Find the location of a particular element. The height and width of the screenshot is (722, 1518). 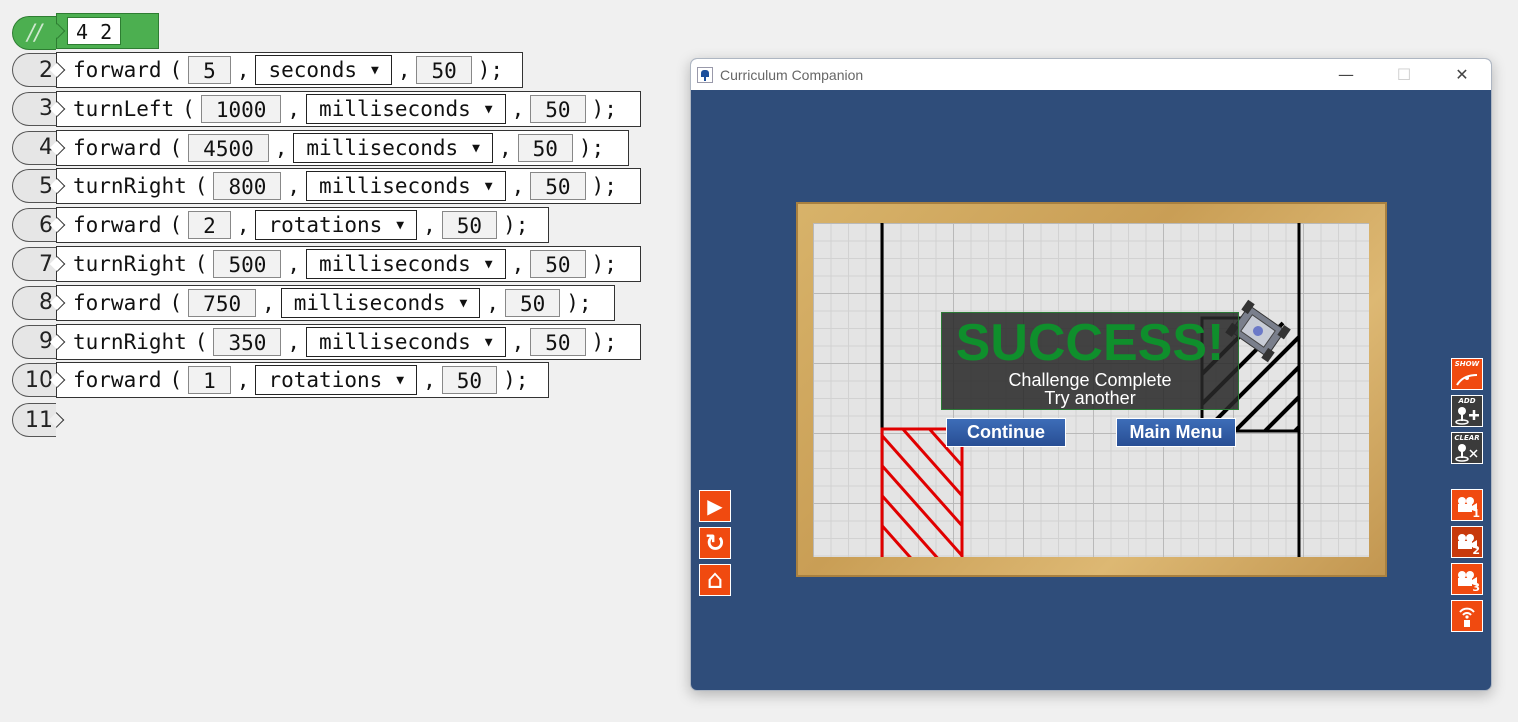

reset-button: ↻ is located at coordinates (715, 543).